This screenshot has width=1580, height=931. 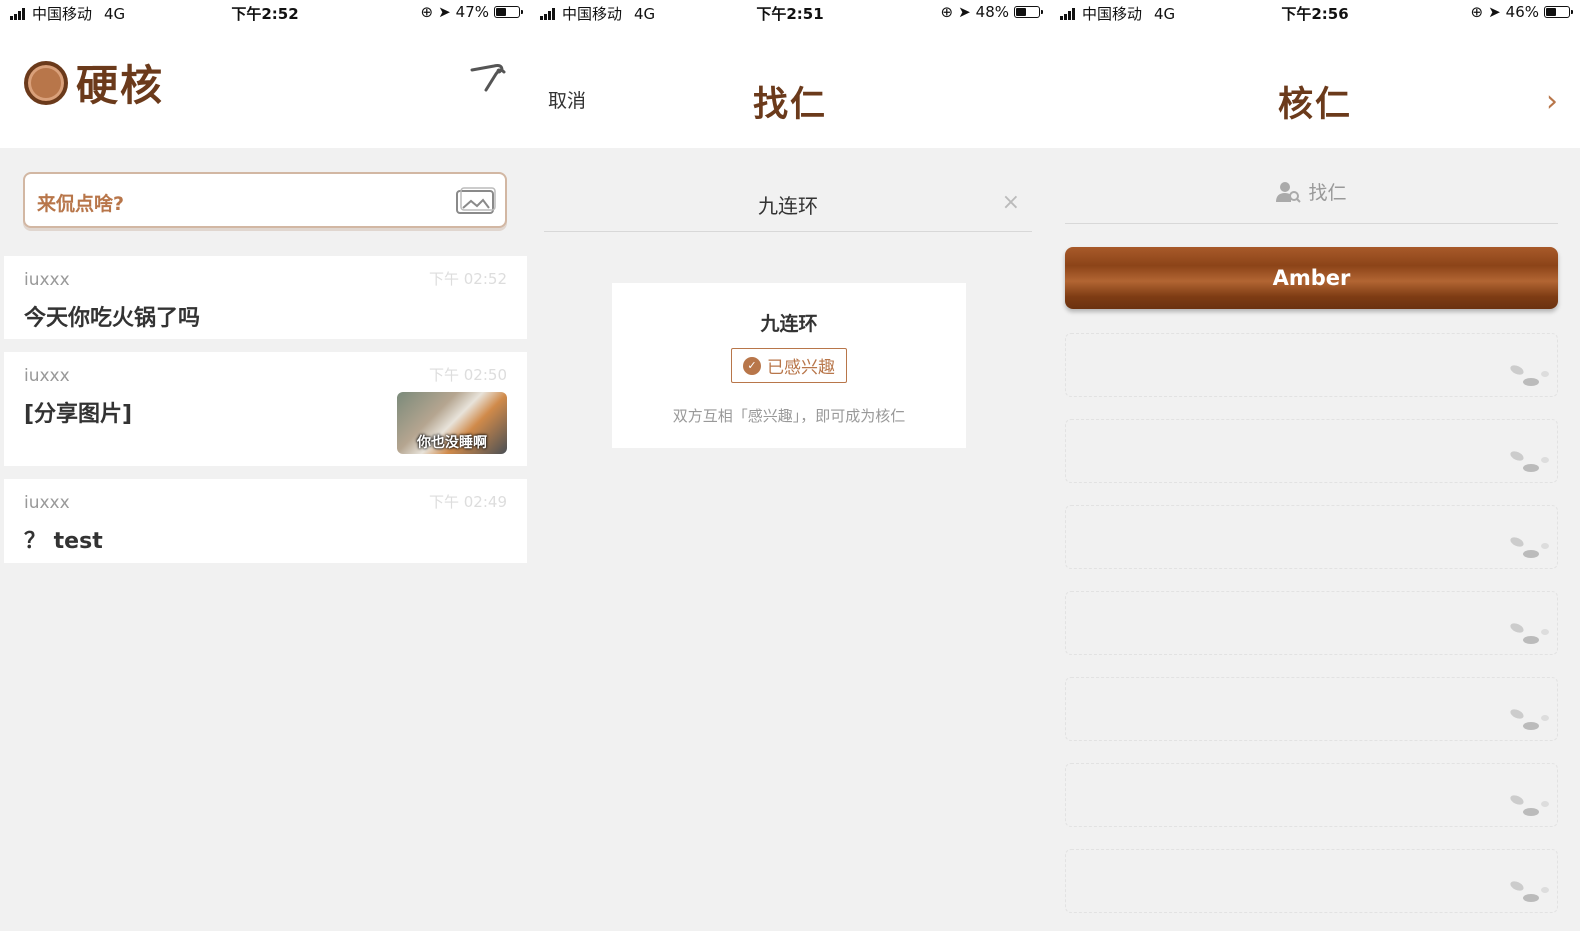 I want to click on find-friend-button: 找仁, so click(x=1311, y=192).